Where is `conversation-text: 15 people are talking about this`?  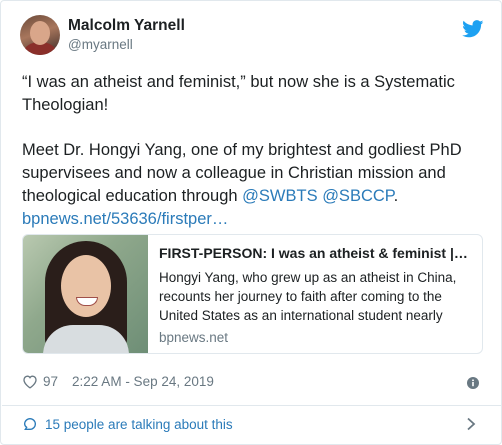
conversation-text: 15 people are talking about this is located at coordinates (139, 424).